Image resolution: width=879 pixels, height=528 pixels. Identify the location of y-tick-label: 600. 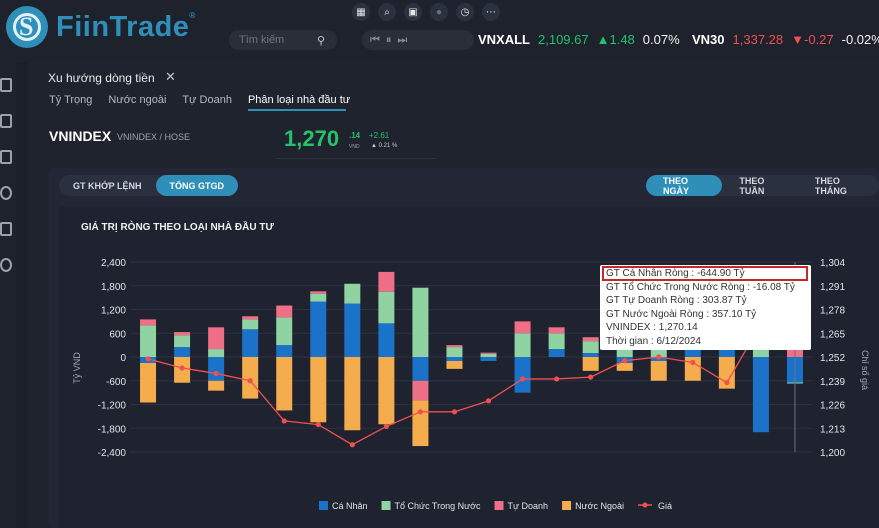
(117, 334).